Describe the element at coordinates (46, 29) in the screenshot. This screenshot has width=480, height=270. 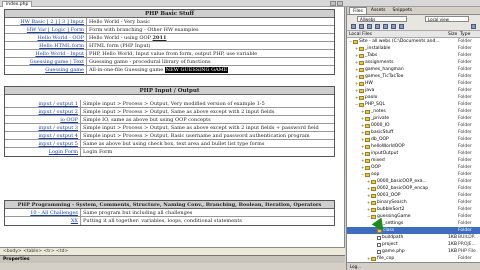
I see `link-hw-var: HW Var [ Logic ] Form` at that location.